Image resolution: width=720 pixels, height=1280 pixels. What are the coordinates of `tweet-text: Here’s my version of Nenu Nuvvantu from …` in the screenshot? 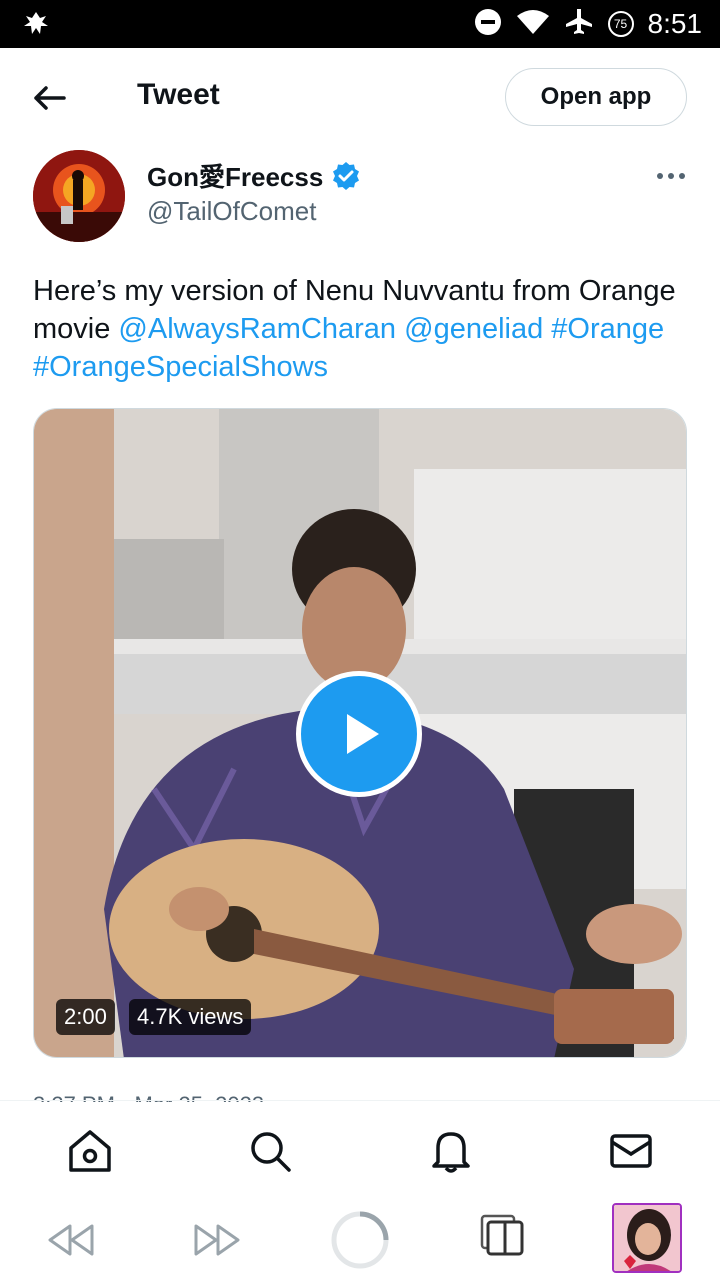 It's located at (363, 329).